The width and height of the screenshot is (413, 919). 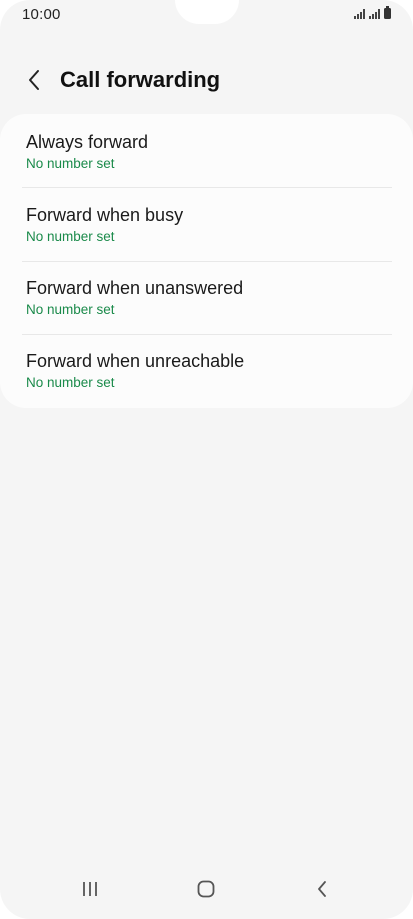 I want to click on home-icon, so click(x=206, y=889).